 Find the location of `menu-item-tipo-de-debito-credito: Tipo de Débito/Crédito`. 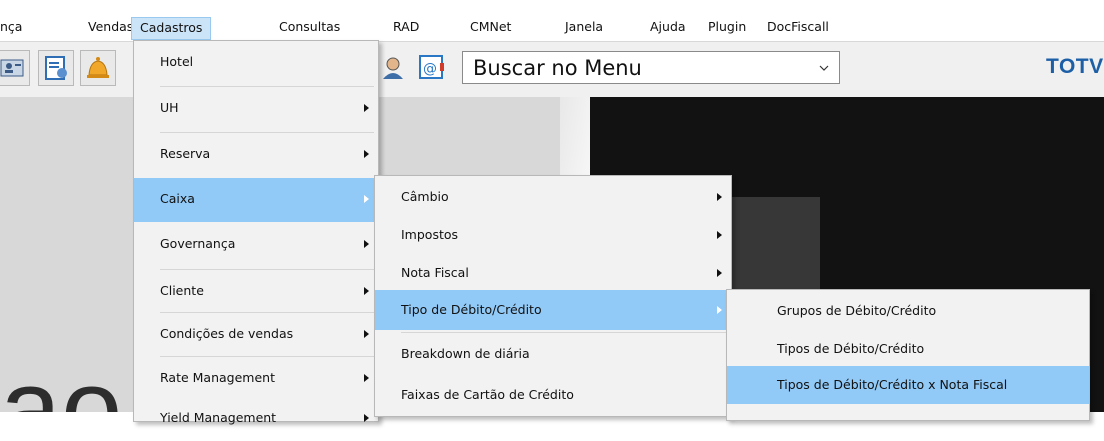

menu-item-tipo-de-debito-credito: Tipo de Débito/Crédito is located at coordinates (553, 310).